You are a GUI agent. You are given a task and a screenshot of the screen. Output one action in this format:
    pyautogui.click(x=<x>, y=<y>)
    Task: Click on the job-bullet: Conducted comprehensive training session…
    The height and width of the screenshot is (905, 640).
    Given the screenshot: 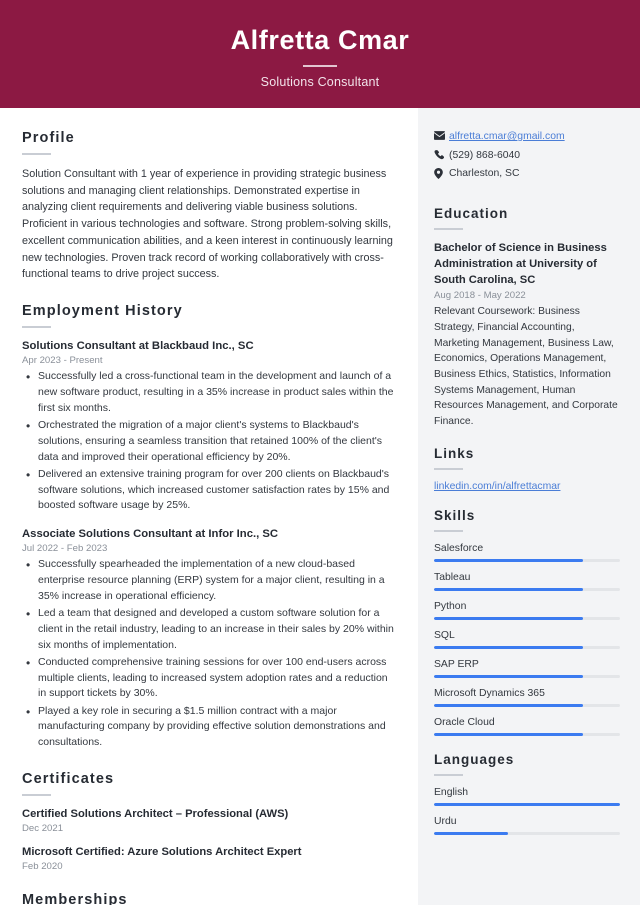 What is the action you would take?
    pyautogui.click(x=208, y=678)
    